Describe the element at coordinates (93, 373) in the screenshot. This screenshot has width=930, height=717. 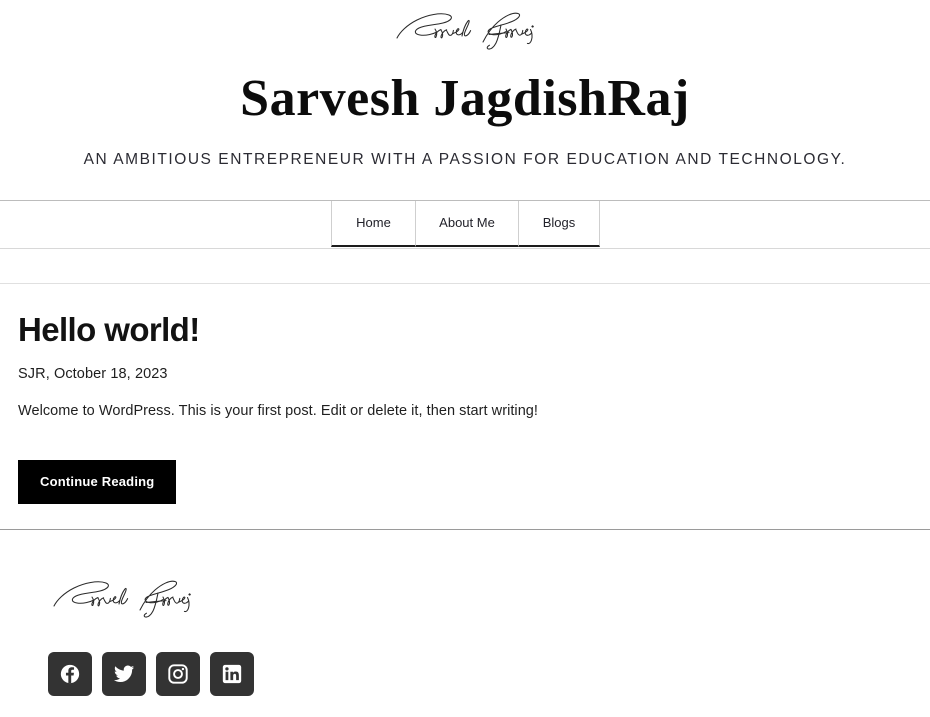
I see `post-meta: SJR, October 18, 2023` at that location.